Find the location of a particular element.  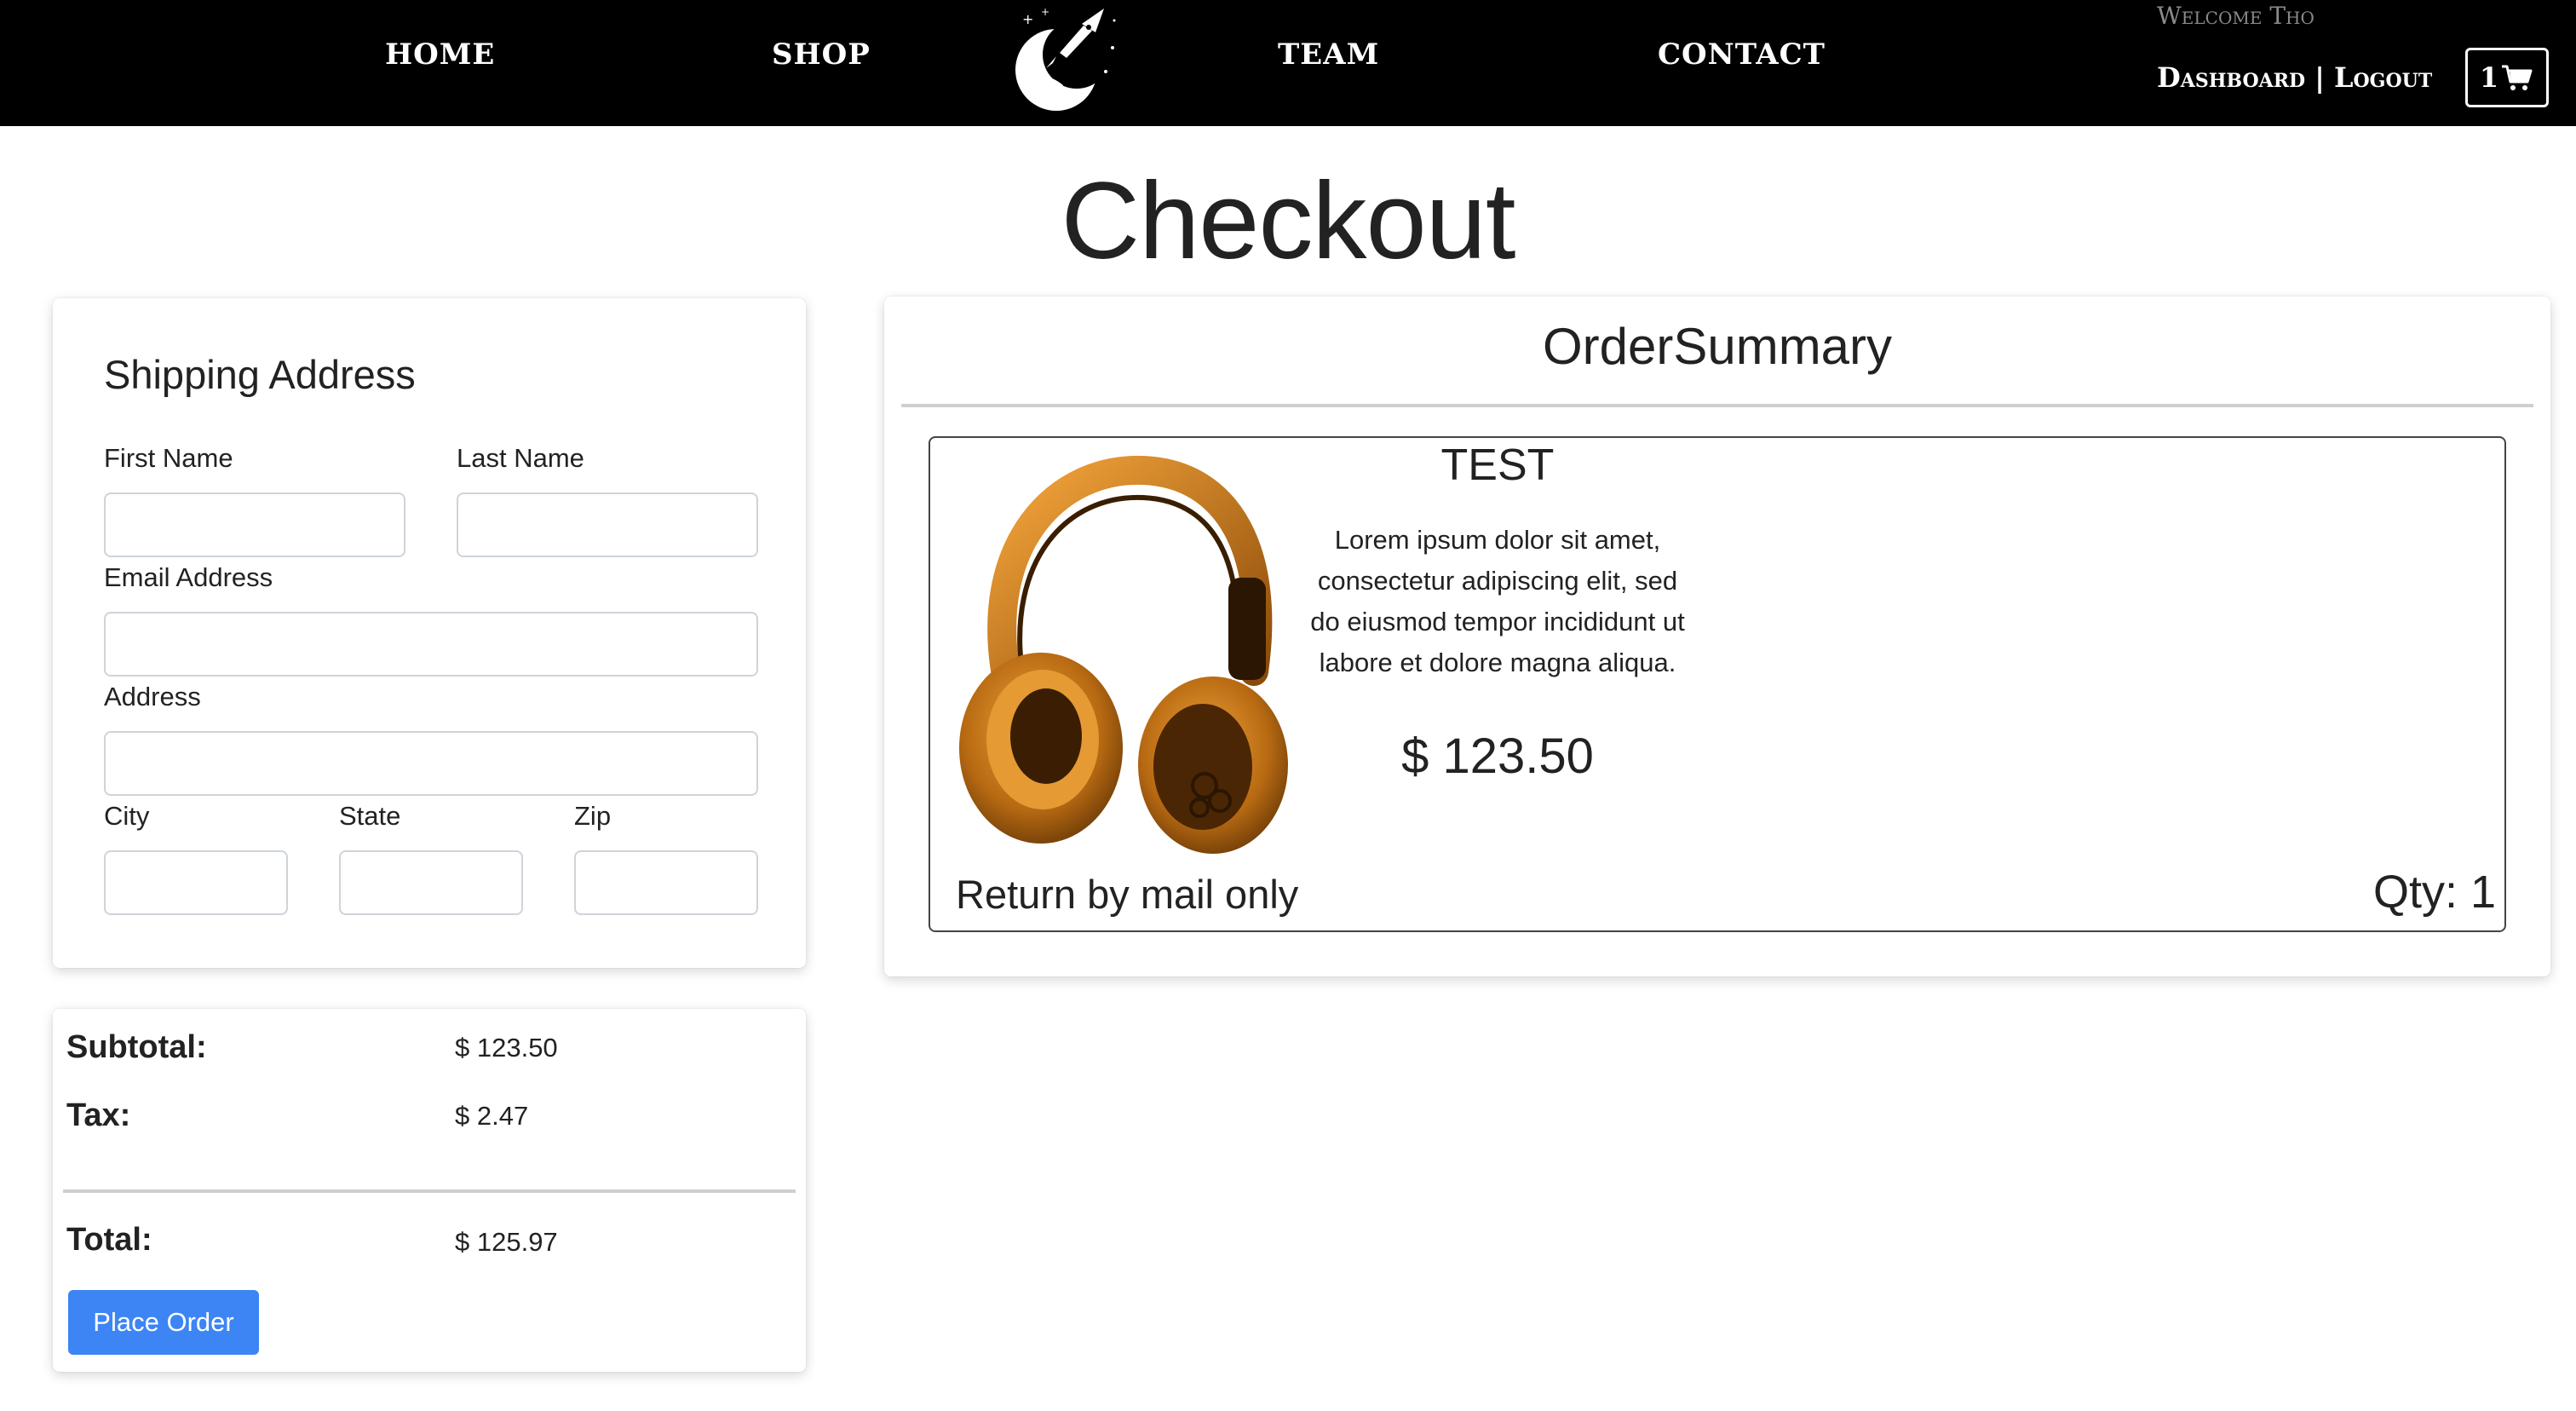

nav-home-link: HOME is located at coordinates (440, 54).